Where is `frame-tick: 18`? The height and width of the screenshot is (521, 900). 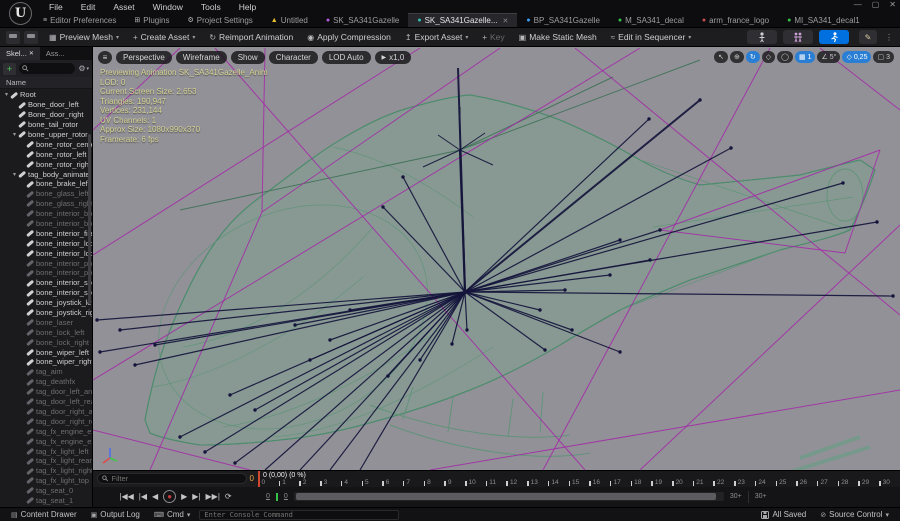 frame-tick: 18 is located at coordinates (641, 483).